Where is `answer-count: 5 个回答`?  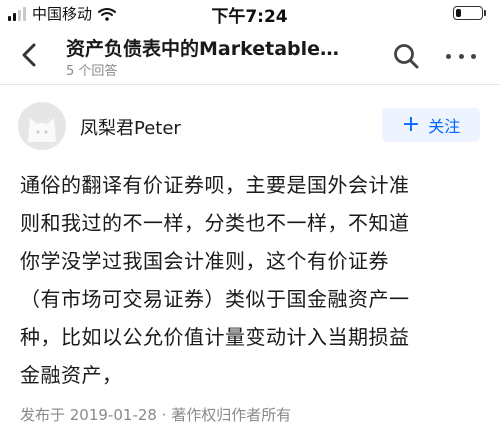
answer-count: 5 个回答 is located at coordinates (91, 69).